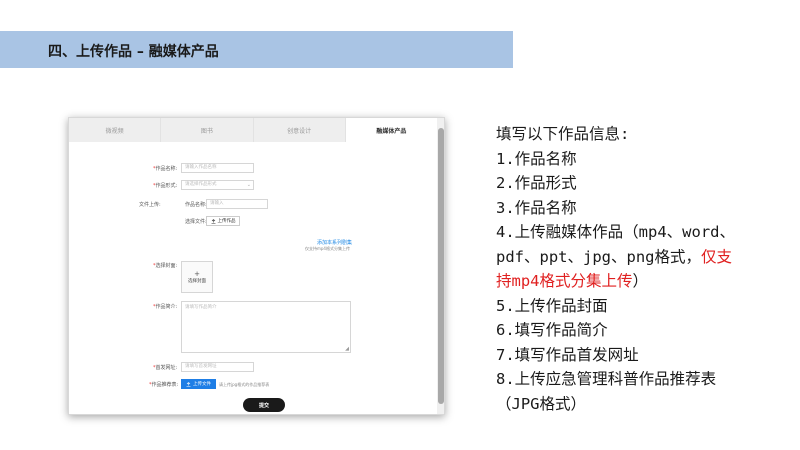 The width and height of the screenshot is (800, 450). I want to click on upload-file-button-label: 上传文件, so click(202, 384).